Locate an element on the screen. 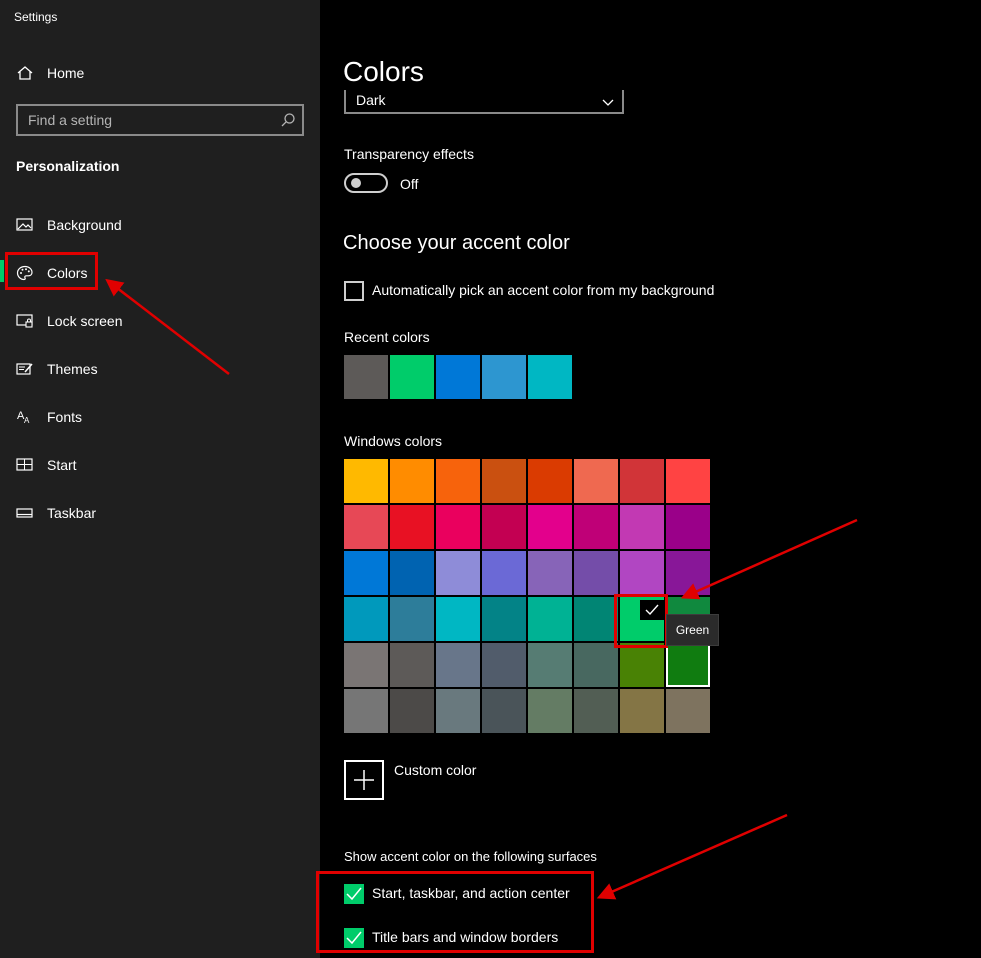 The height and width of the screenshot is (958, 981). app-title: Settings is located at coordinates (36, 17).